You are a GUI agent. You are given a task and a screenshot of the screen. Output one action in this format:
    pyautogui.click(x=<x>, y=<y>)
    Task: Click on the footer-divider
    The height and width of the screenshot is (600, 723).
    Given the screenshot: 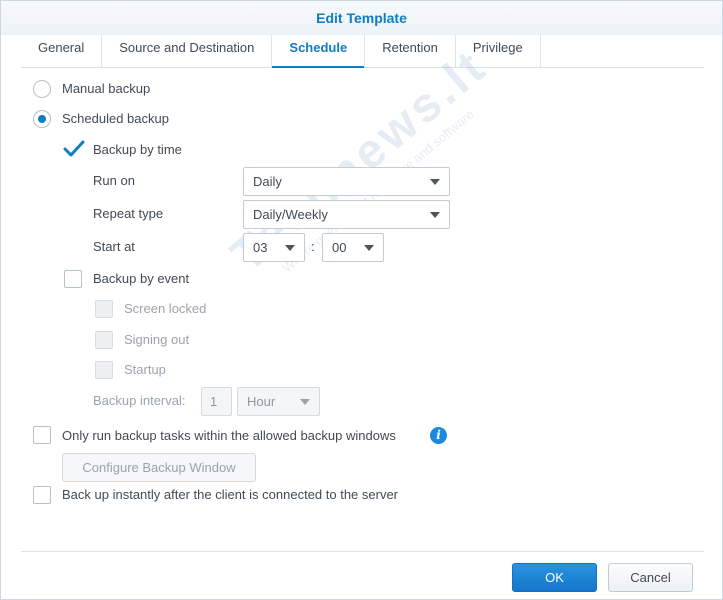 What is the action you would take?
    pyautogui.click(x=362, y=551)
    